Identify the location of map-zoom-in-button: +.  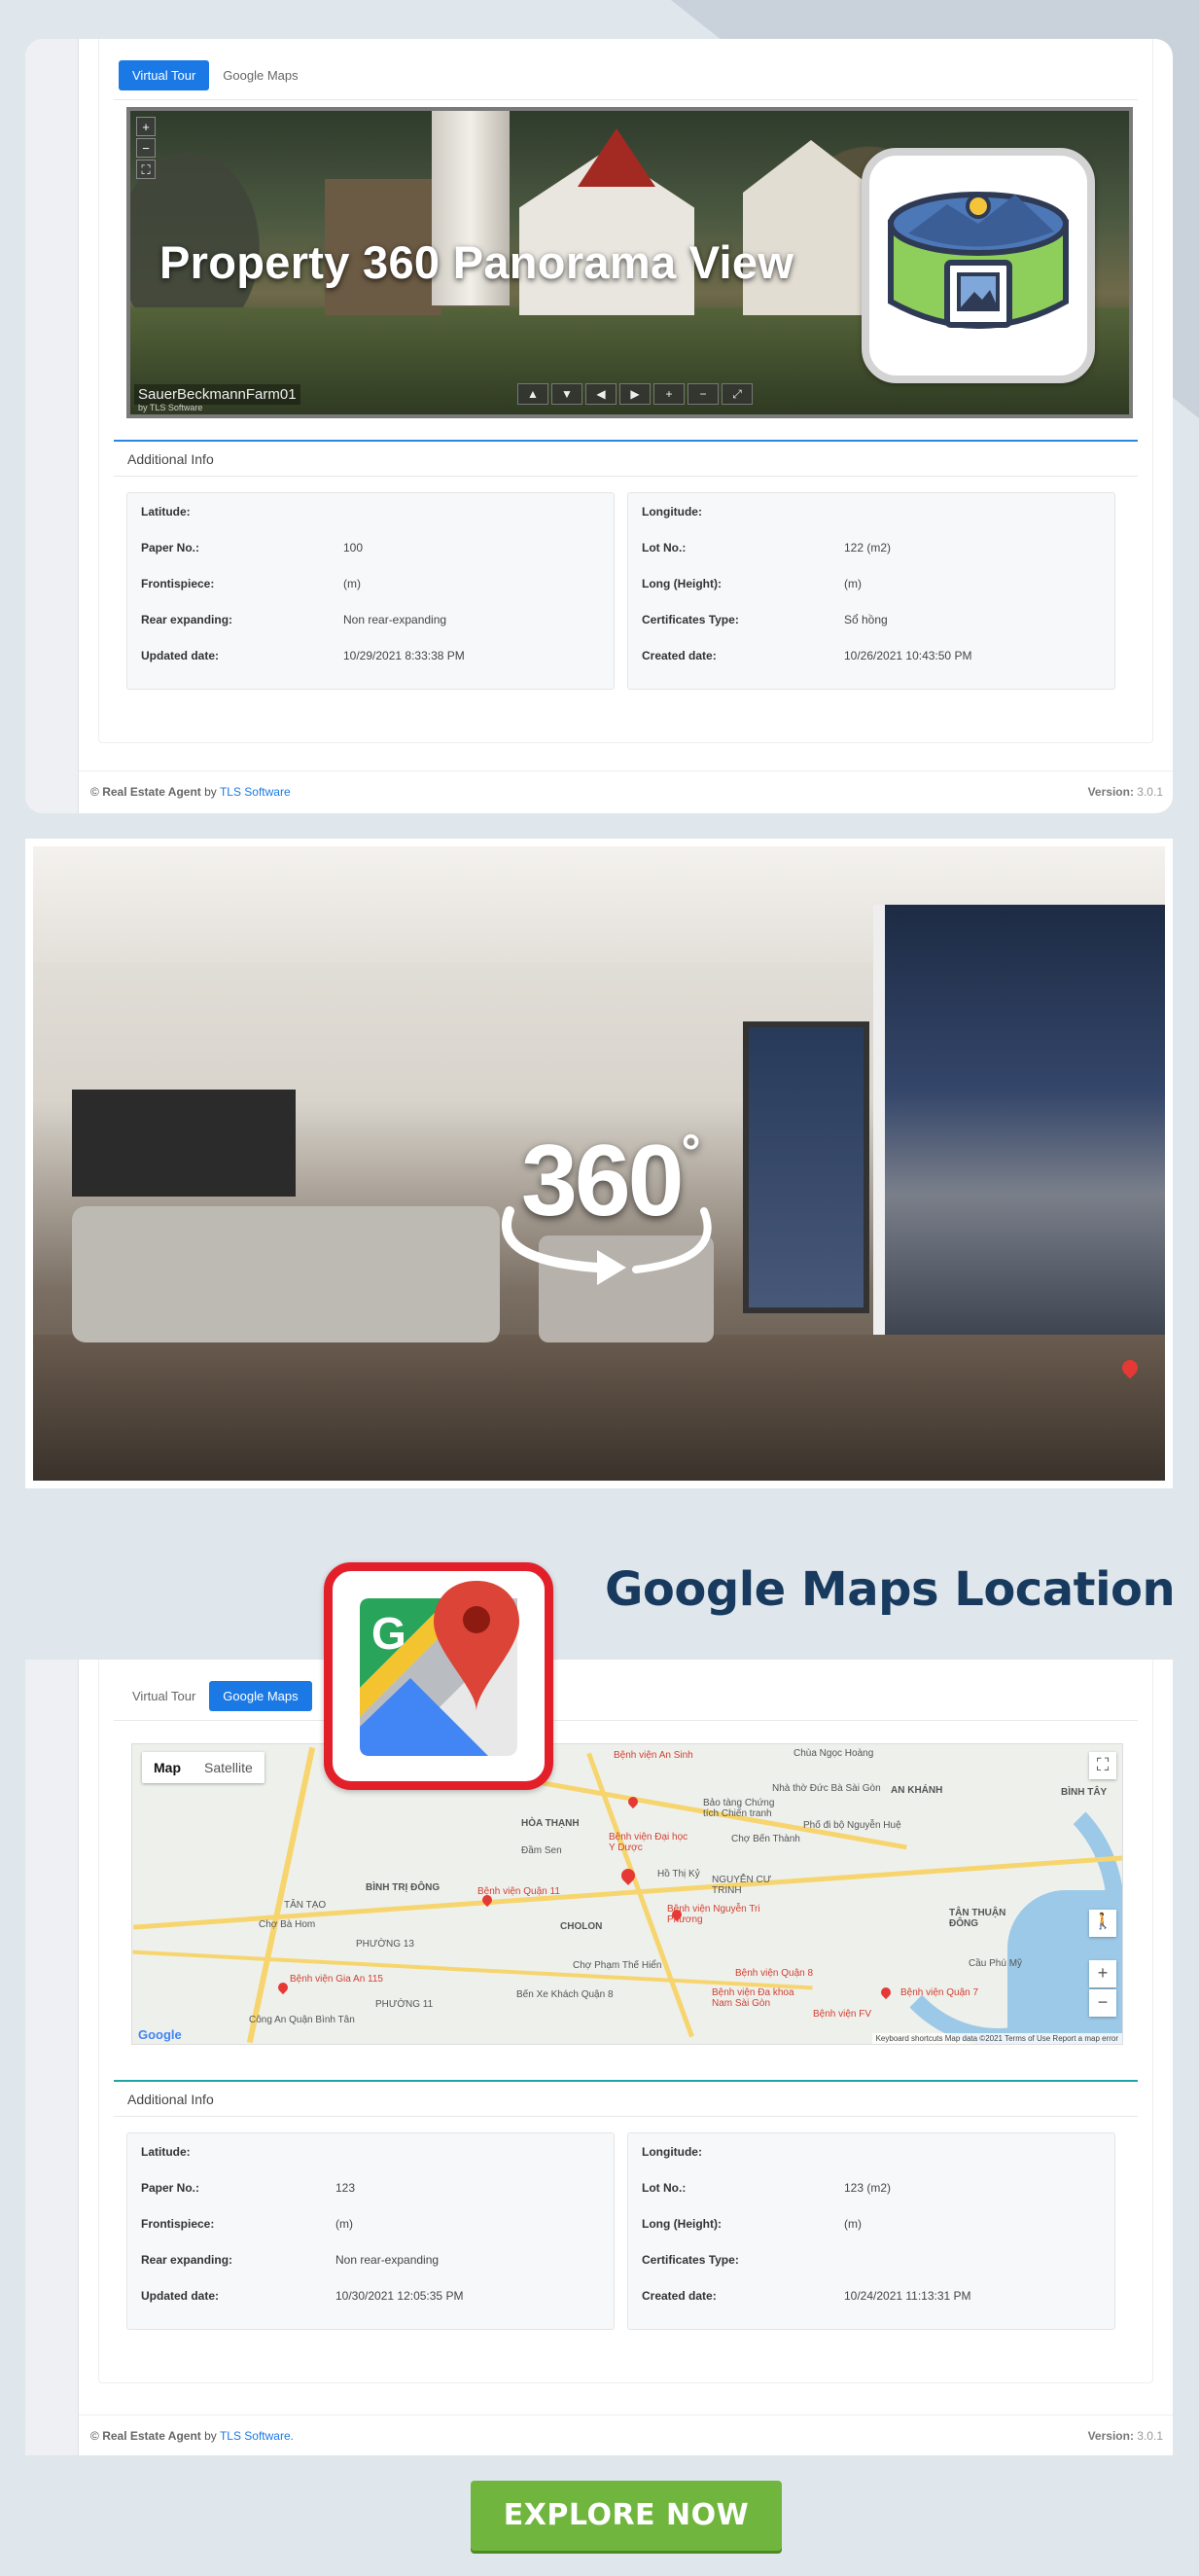
(1102, 1973).